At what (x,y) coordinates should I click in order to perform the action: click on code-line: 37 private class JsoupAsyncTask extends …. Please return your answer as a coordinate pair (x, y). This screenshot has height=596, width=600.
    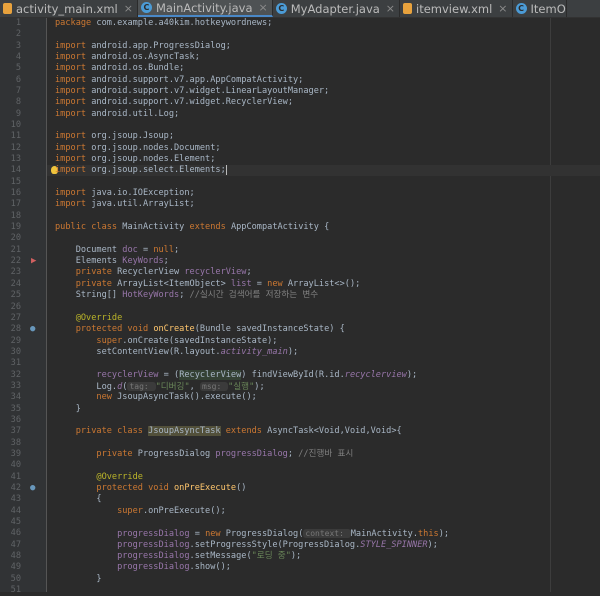
    Looking at the image, I should click on (300, 431).